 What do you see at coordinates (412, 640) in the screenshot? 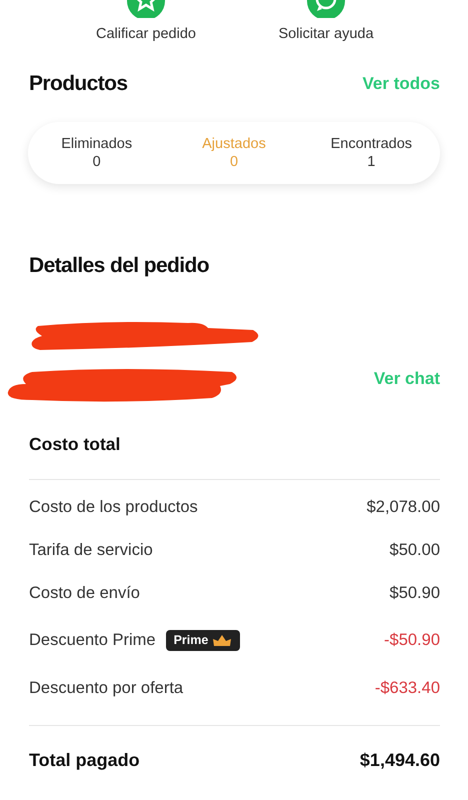
I see `cost-amount: -$50.90` at bounding box center [412, 640].